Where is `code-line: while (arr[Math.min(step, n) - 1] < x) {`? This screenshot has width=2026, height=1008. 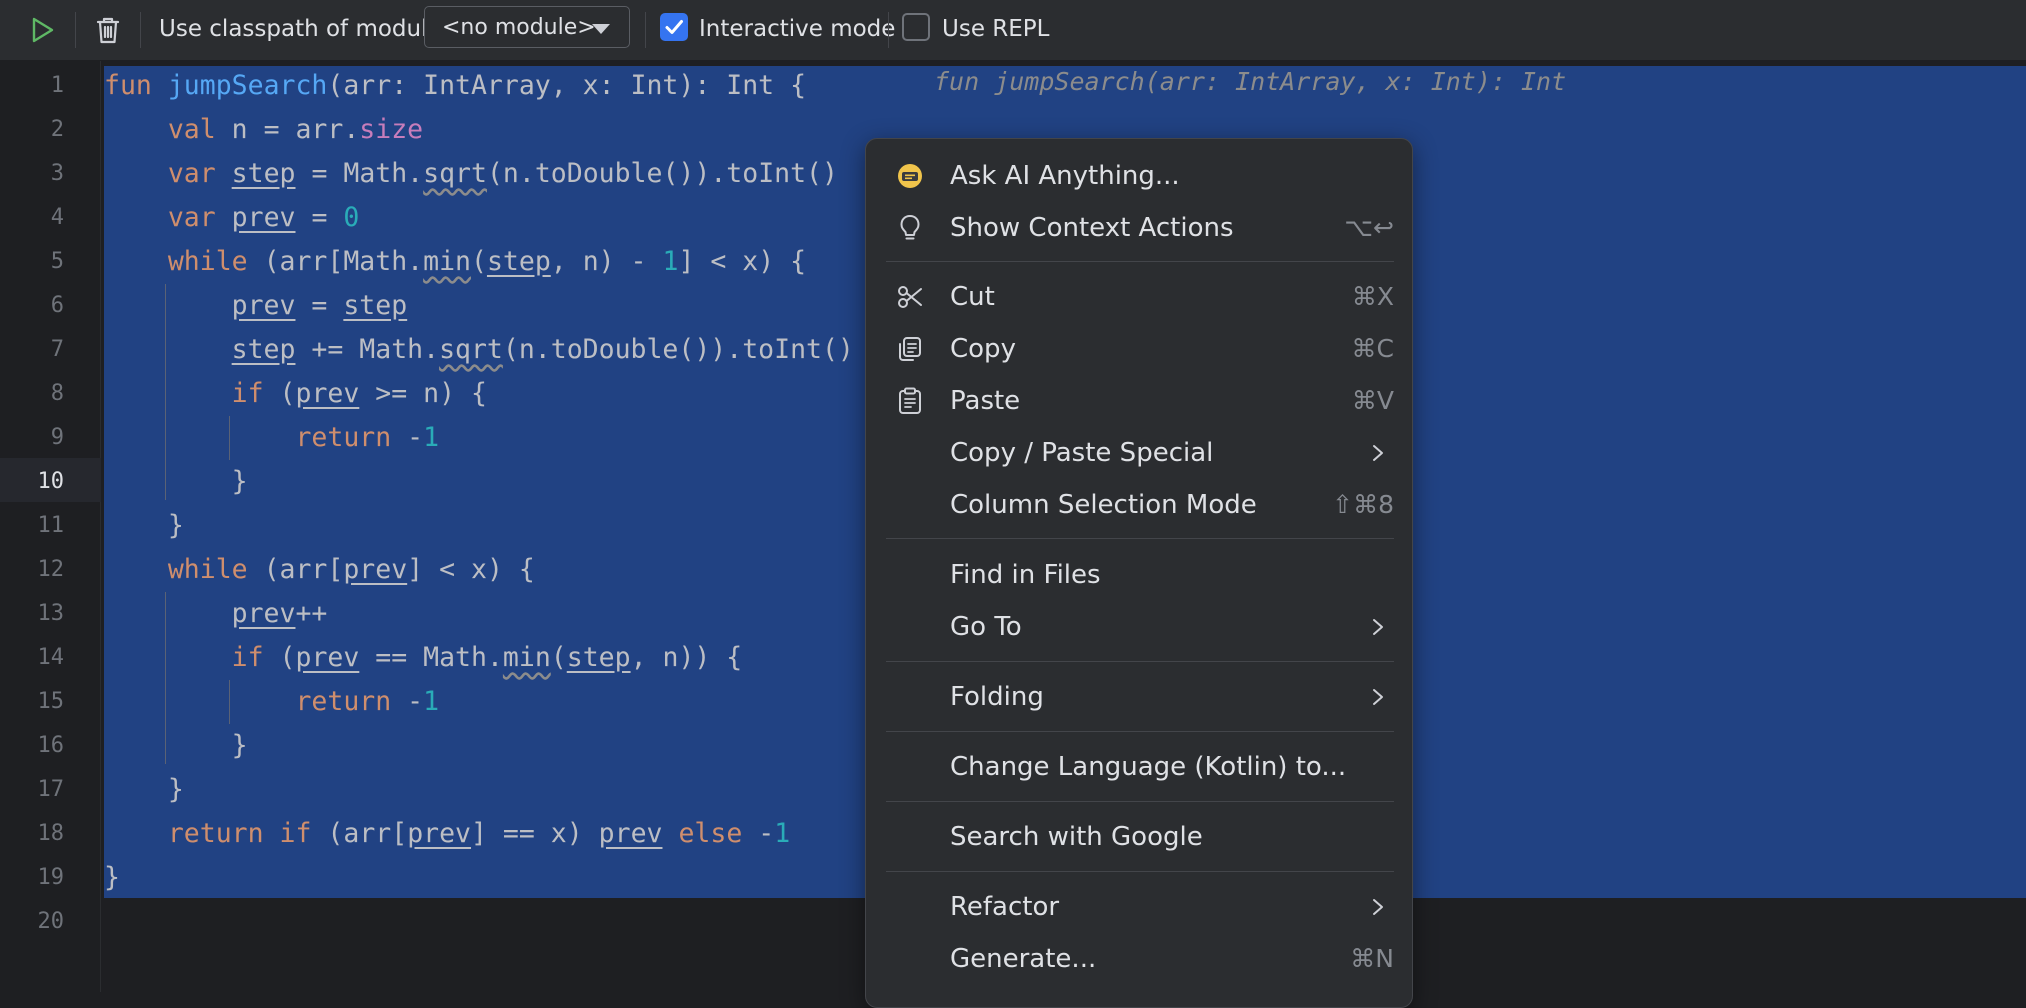
code-line: while (arr[Math.min(step, n) - 1] < x) { is located at coordinates (455, 262).